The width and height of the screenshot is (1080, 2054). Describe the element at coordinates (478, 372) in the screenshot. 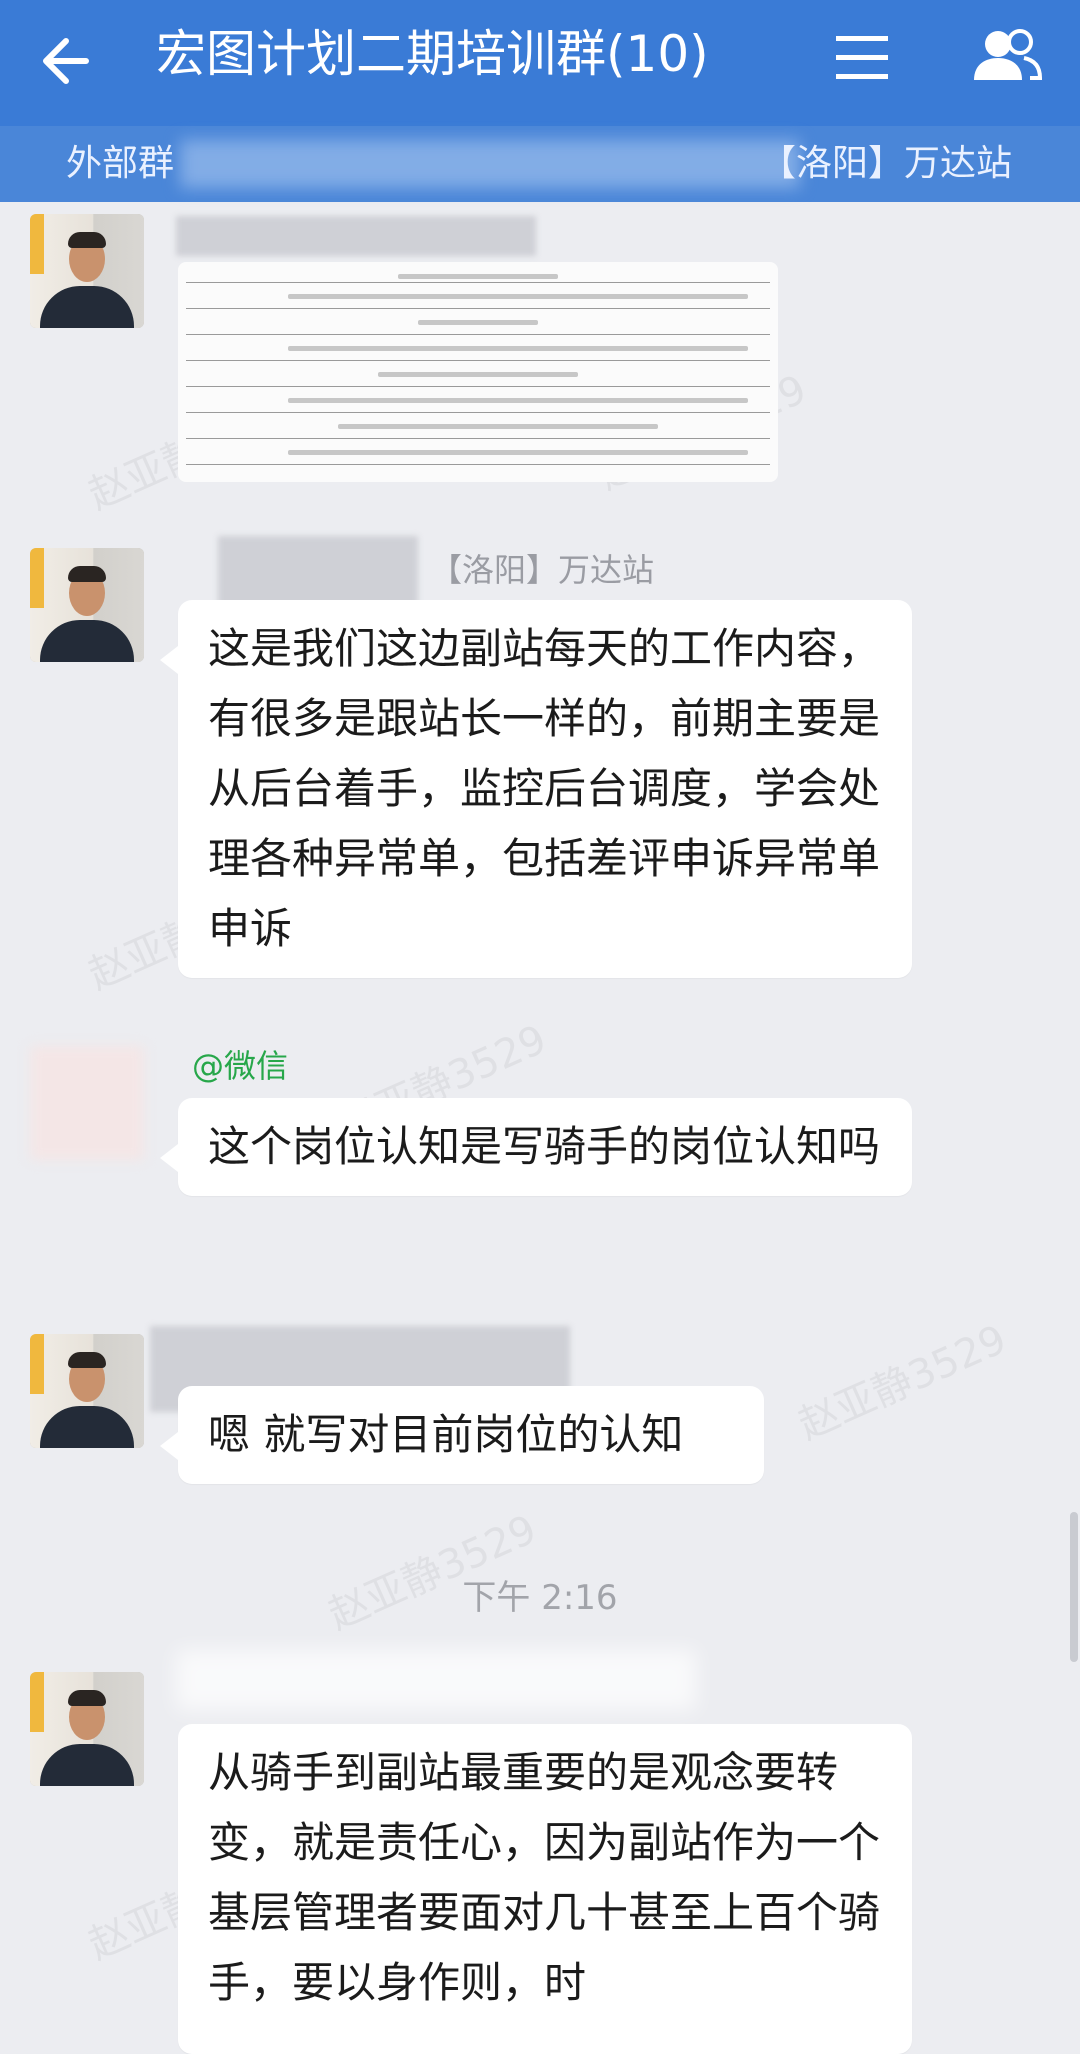

I see `shared-document-image` at that location.